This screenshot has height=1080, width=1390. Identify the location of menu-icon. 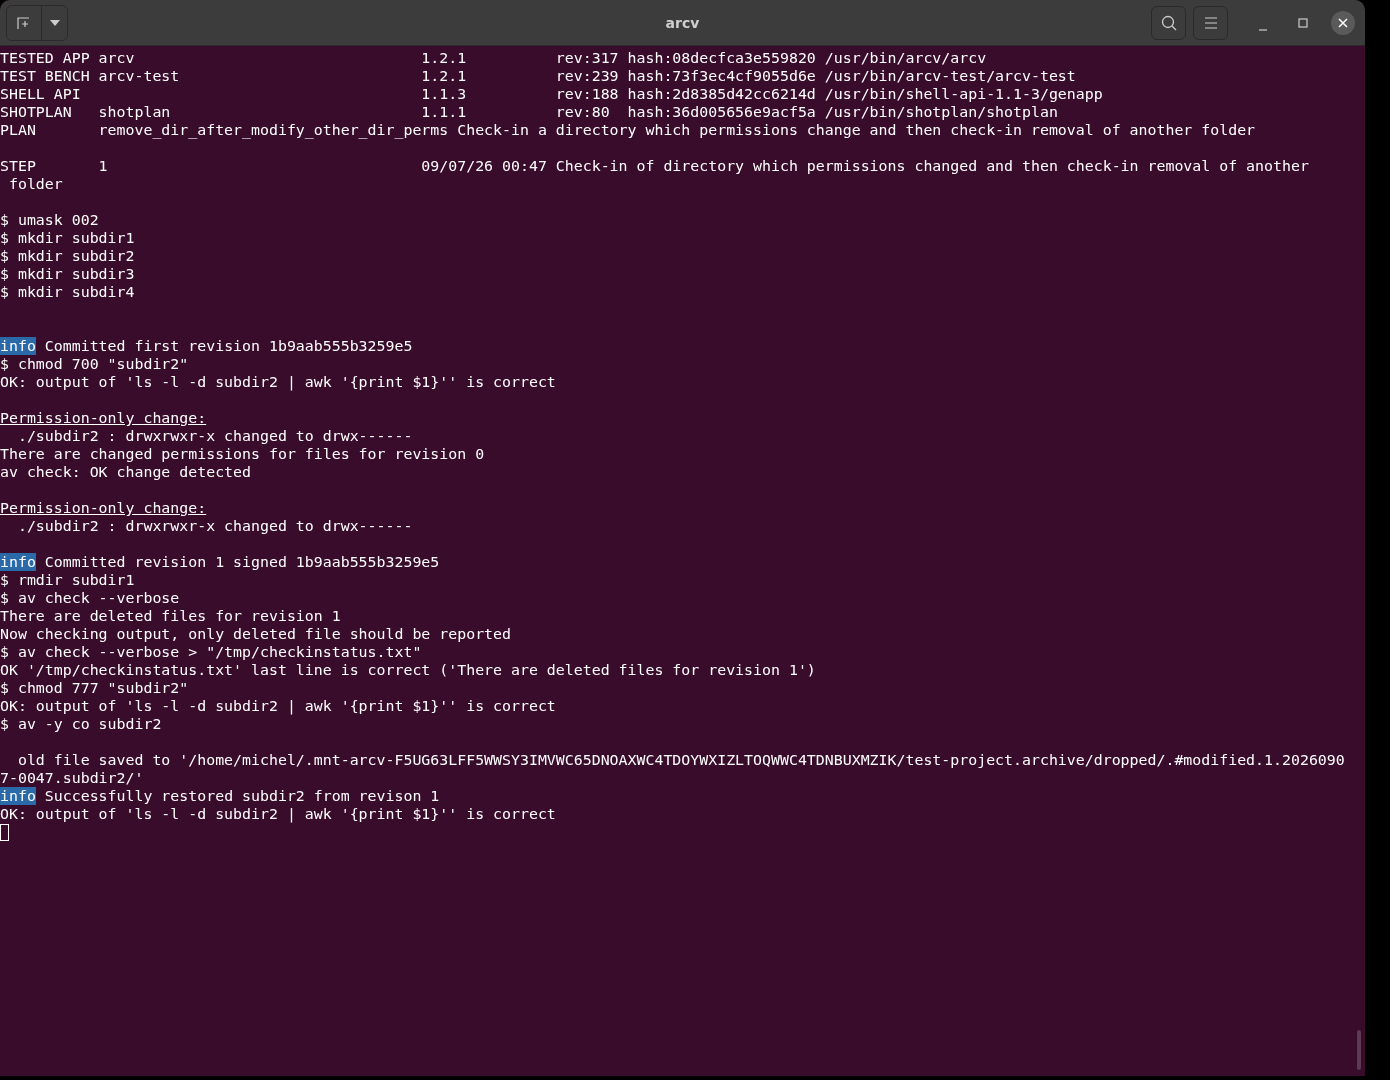
(1210, 22).